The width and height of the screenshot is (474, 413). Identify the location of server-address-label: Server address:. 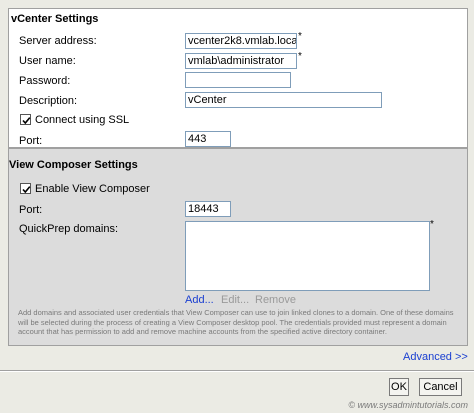
(58, 41).